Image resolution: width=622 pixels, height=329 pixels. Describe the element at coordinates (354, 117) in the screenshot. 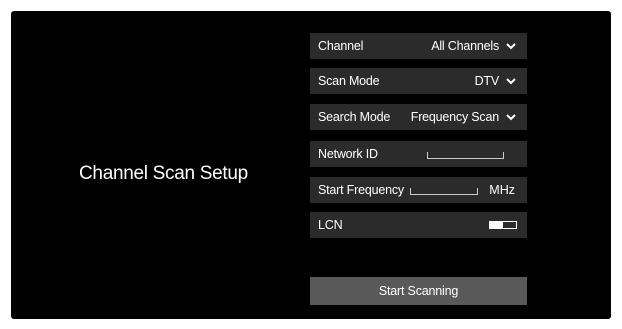

I see `search-mode-label: Search Mode` at that location.